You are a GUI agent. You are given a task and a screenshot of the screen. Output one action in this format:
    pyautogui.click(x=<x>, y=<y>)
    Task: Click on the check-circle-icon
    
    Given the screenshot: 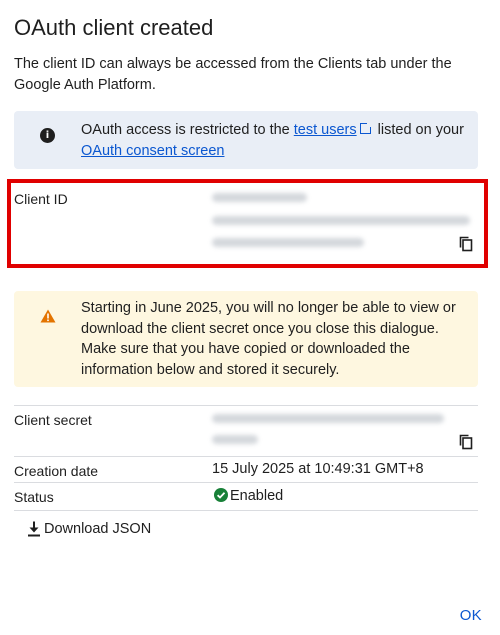 What is the action you would take?
    pyautogui.click(x=221, y=495)
    